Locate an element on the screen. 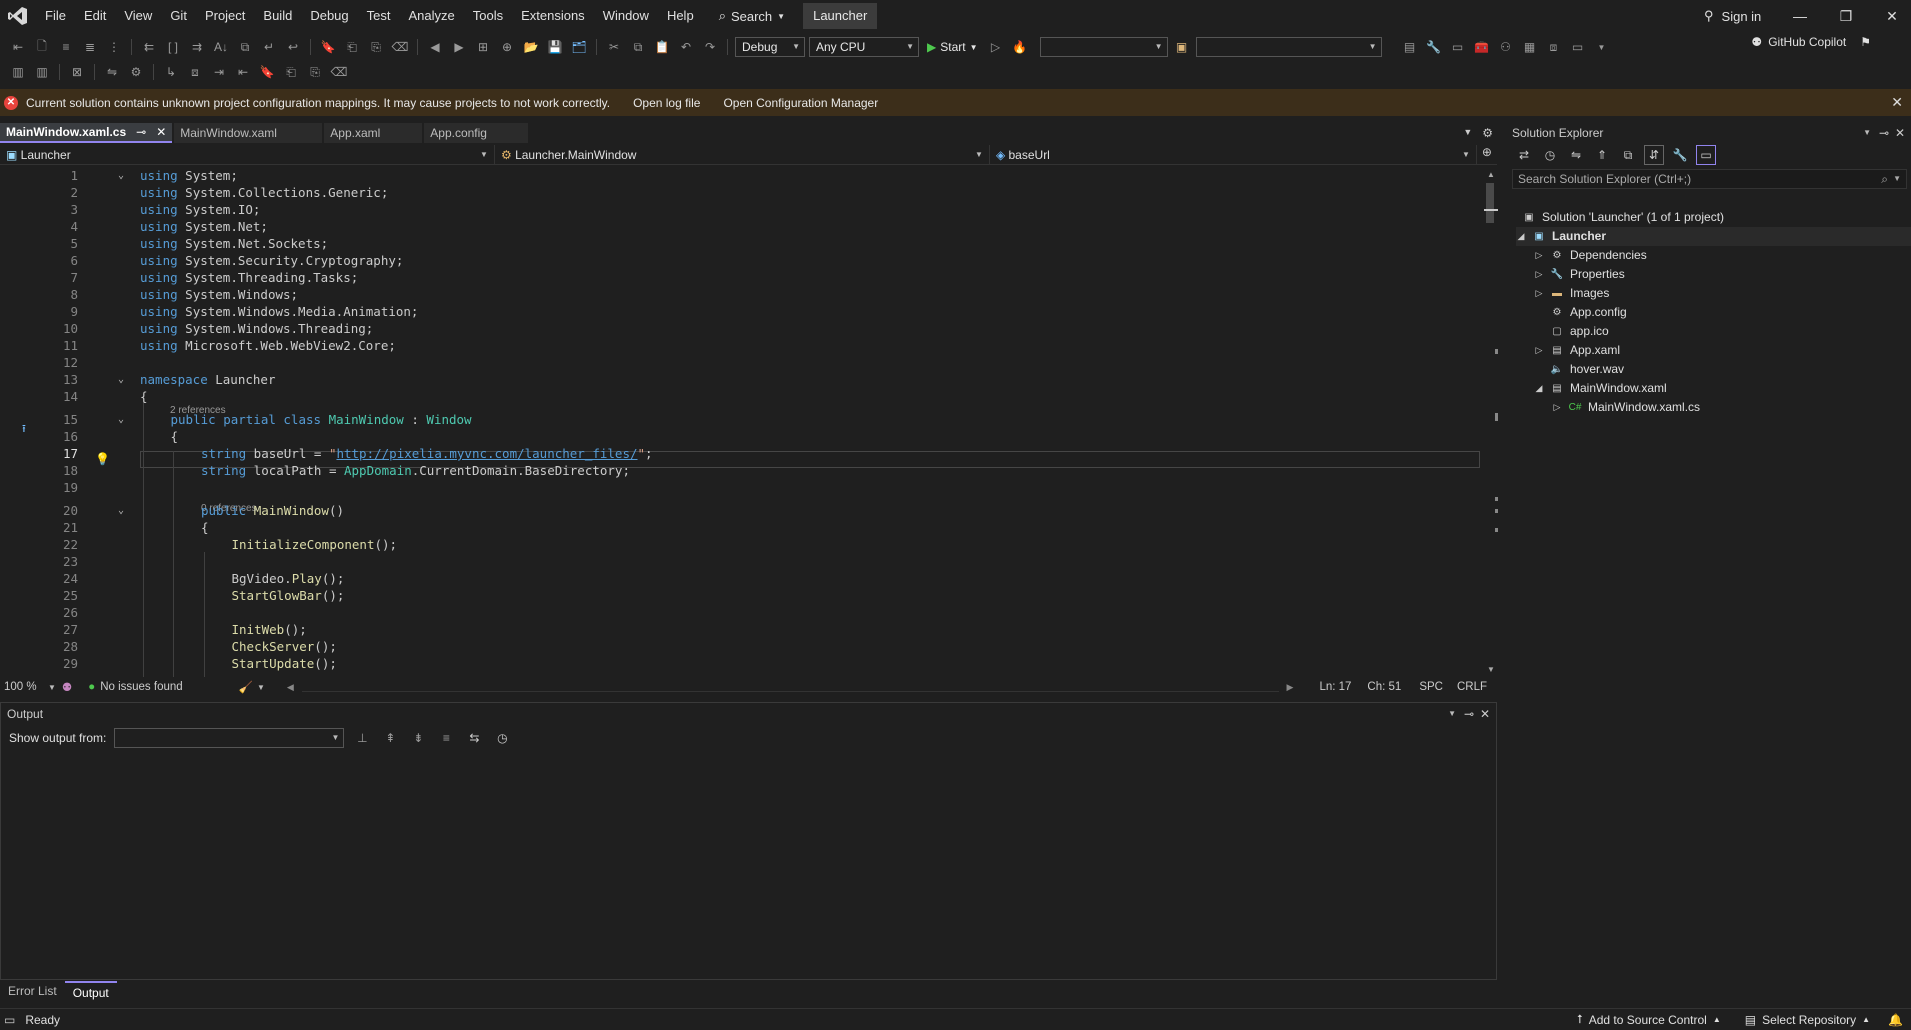 This screenshot has height=1030, width=1911. menu-debug: Debug is located at coordinates (329, 16).